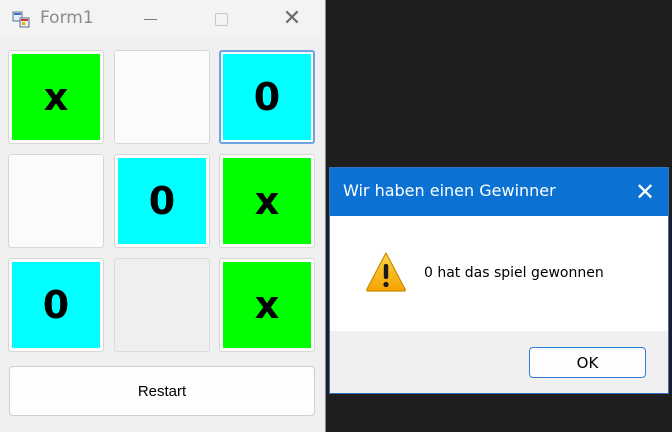 This screenshot has width=672, height=432. I want to click on cell-3-mark: 0, so click(267, 97).